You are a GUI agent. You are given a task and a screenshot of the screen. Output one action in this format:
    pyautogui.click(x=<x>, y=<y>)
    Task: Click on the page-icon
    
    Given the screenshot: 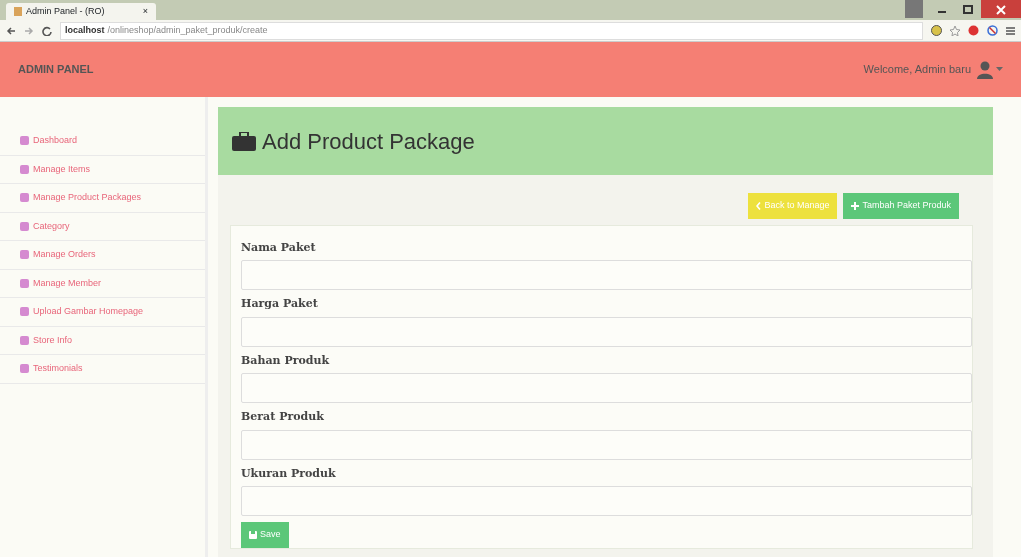 What is the action you would take?
    pyautogui.click(x=18, y=11)
    